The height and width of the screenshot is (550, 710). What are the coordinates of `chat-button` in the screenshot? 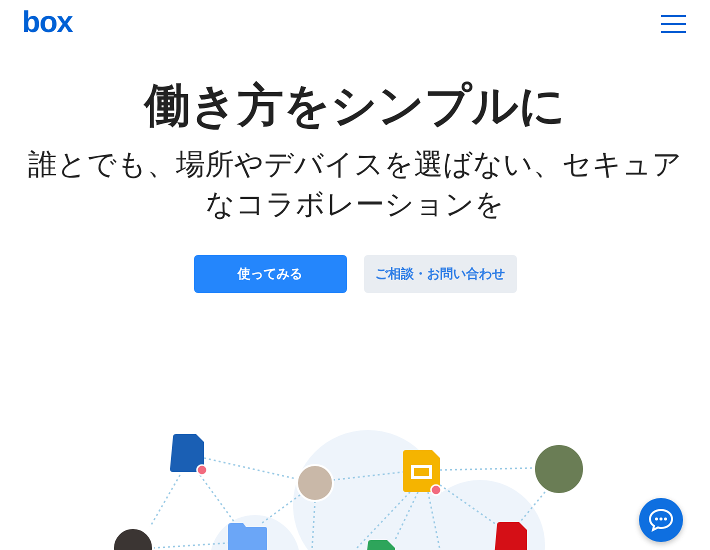 It's located at (661, 520).